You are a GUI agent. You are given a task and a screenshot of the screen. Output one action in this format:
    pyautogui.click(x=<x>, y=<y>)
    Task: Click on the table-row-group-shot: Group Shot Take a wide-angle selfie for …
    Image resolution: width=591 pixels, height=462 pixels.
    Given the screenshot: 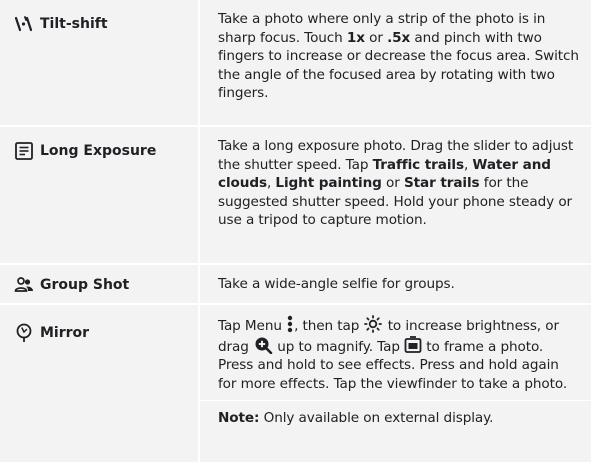 What is the action you would take?
    pyautogui.click(x=295, y=285)
    